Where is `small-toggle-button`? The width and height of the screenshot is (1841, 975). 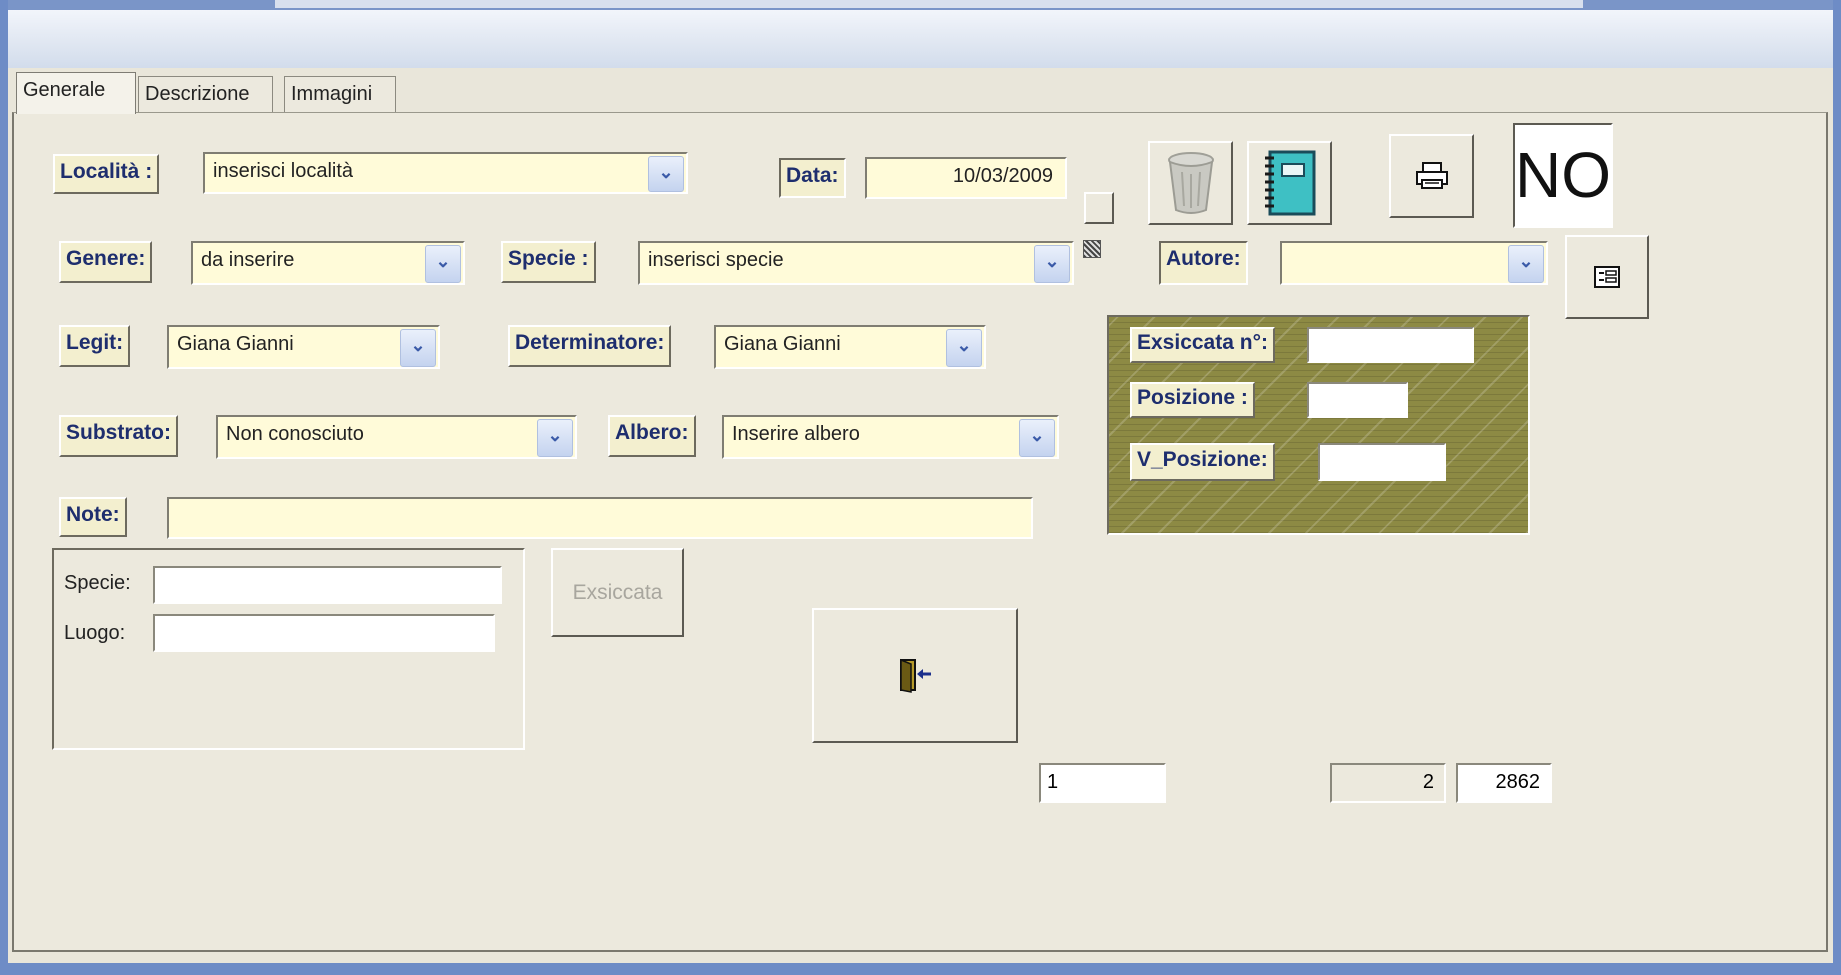 small-toggle-button is located at coordinates (1099, 208).